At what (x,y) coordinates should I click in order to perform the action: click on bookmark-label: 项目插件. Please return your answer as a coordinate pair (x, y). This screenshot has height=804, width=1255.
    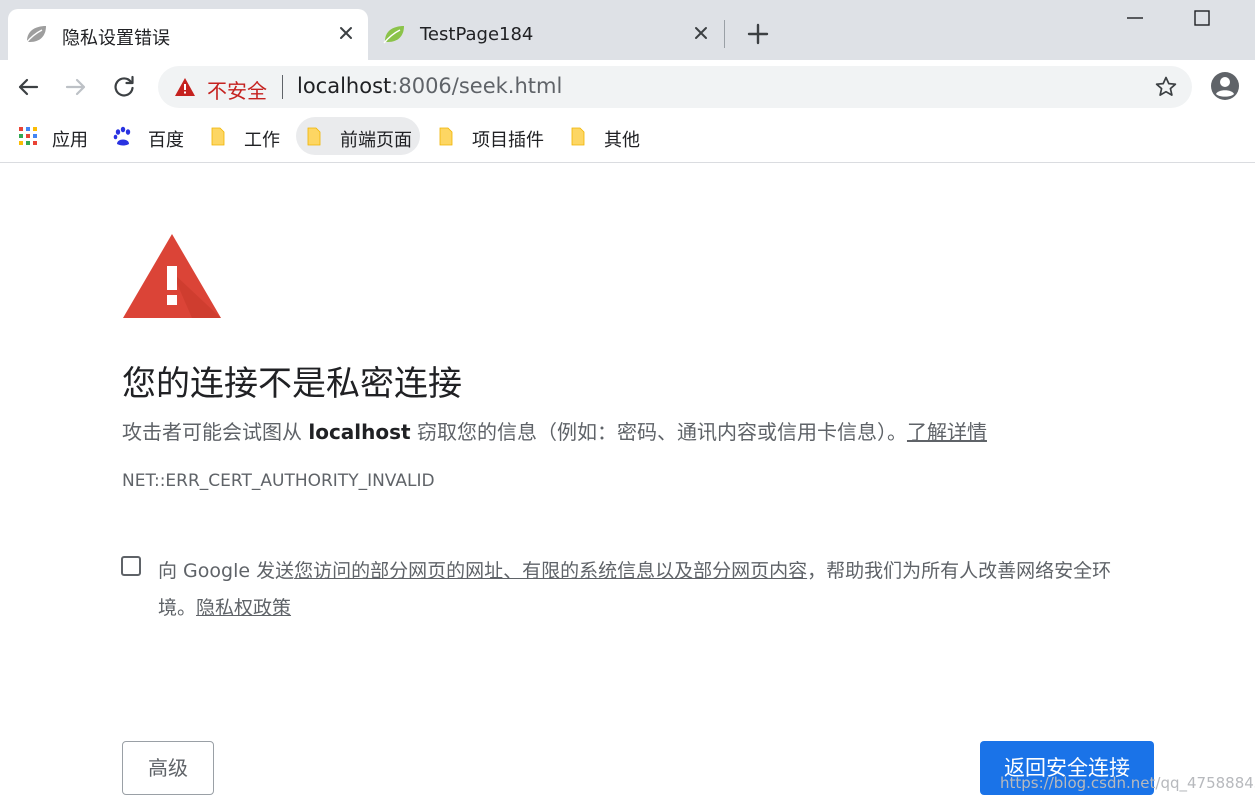
    Looking at the image, I should click on (508, 140).